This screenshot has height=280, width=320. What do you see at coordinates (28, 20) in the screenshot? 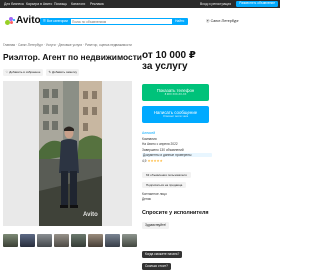
I see `logo-text: Avito` at bounding box center [28, 20].